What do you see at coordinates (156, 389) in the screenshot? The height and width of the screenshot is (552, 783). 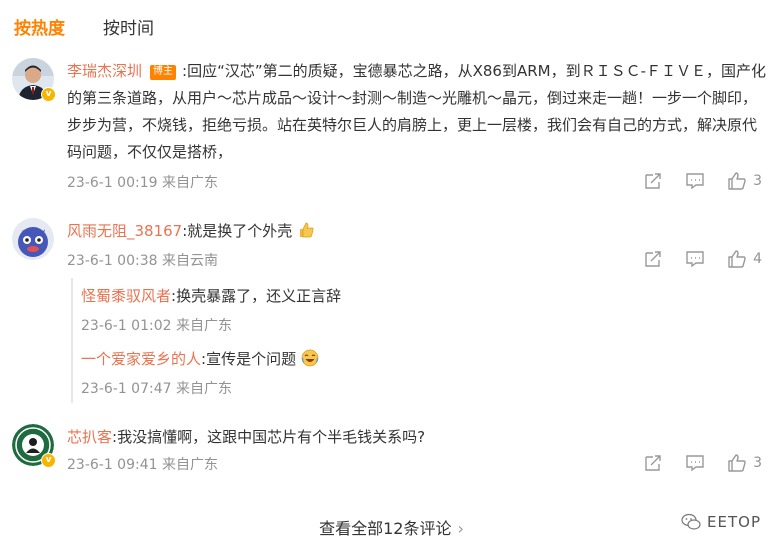 I see `reply-meta: 23-6-1 07:47 来自广东` at bounding box center [156, 389].